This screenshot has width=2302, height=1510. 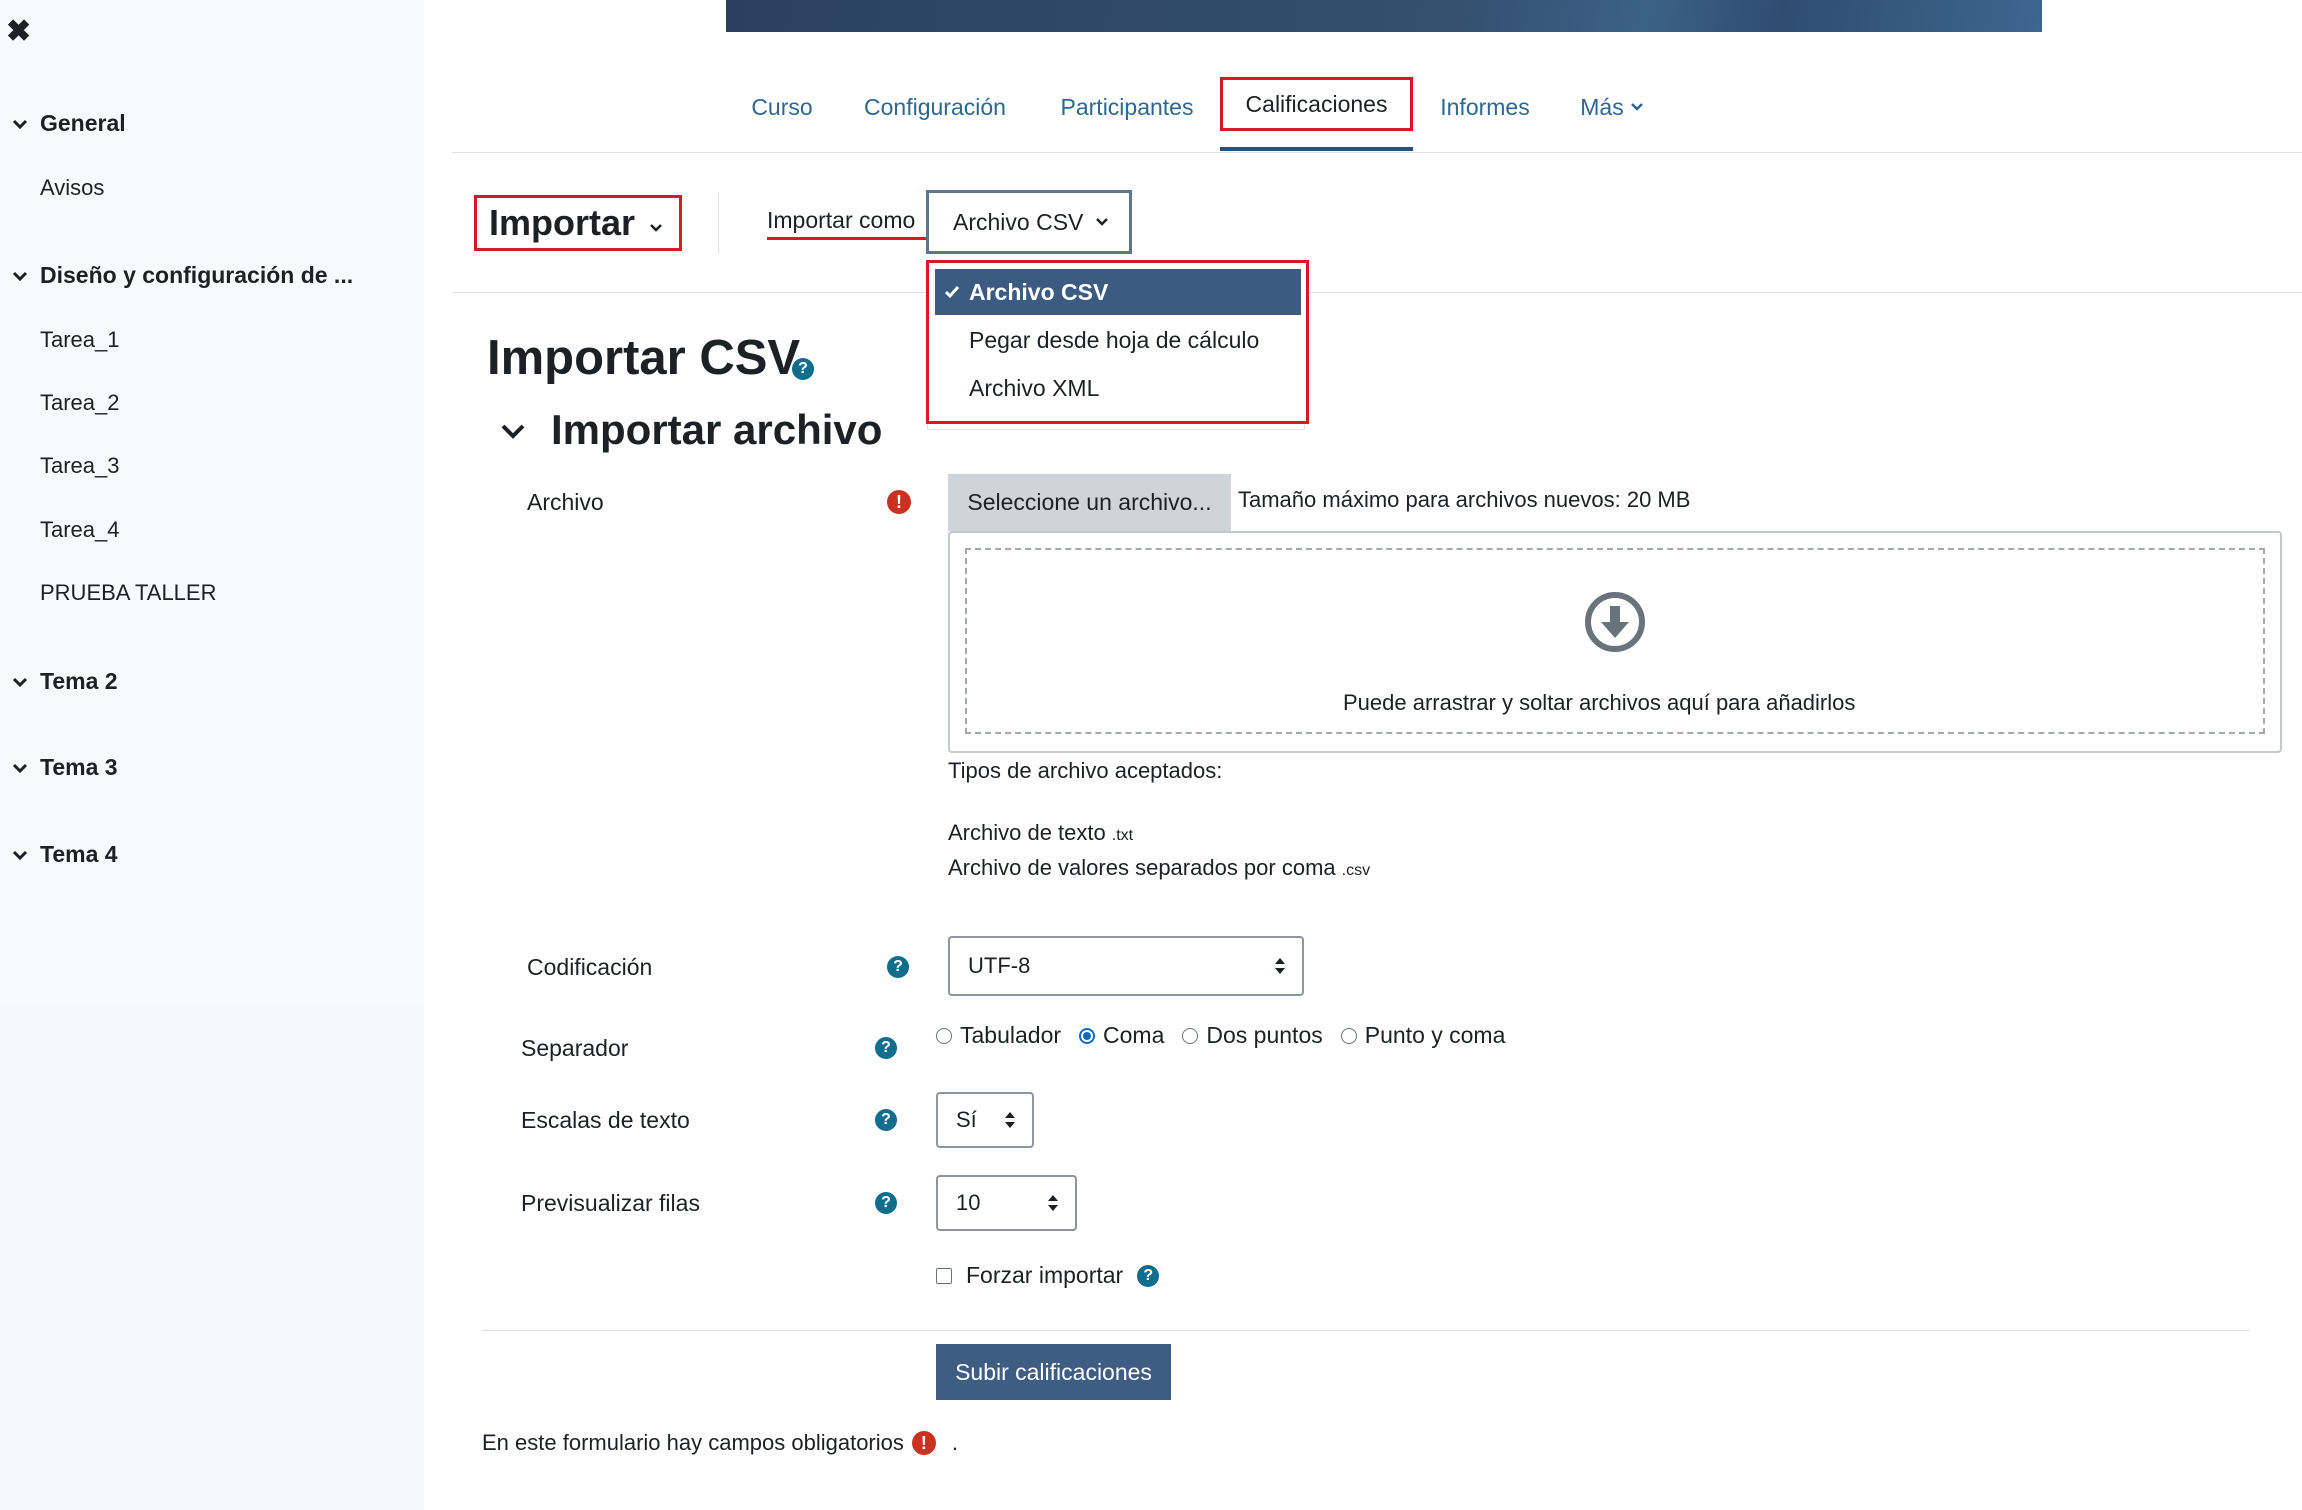 What do you see at coordinates (1038, 292) in the screenshot?
I see `menu-item-label: Archivo CSV` at bounding box center [1038, 292].